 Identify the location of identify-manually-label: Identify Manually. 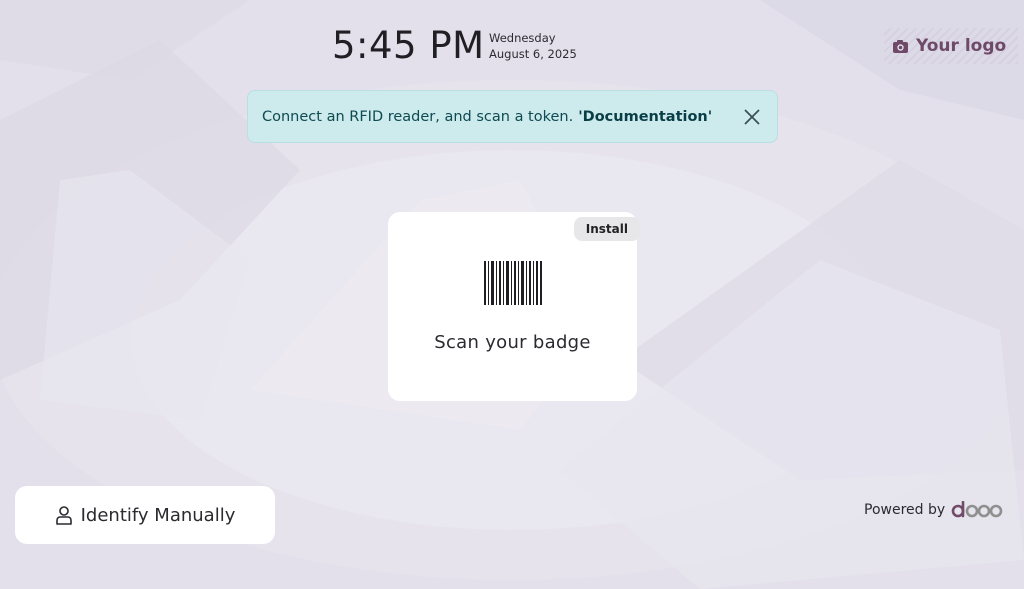
(158, 515).